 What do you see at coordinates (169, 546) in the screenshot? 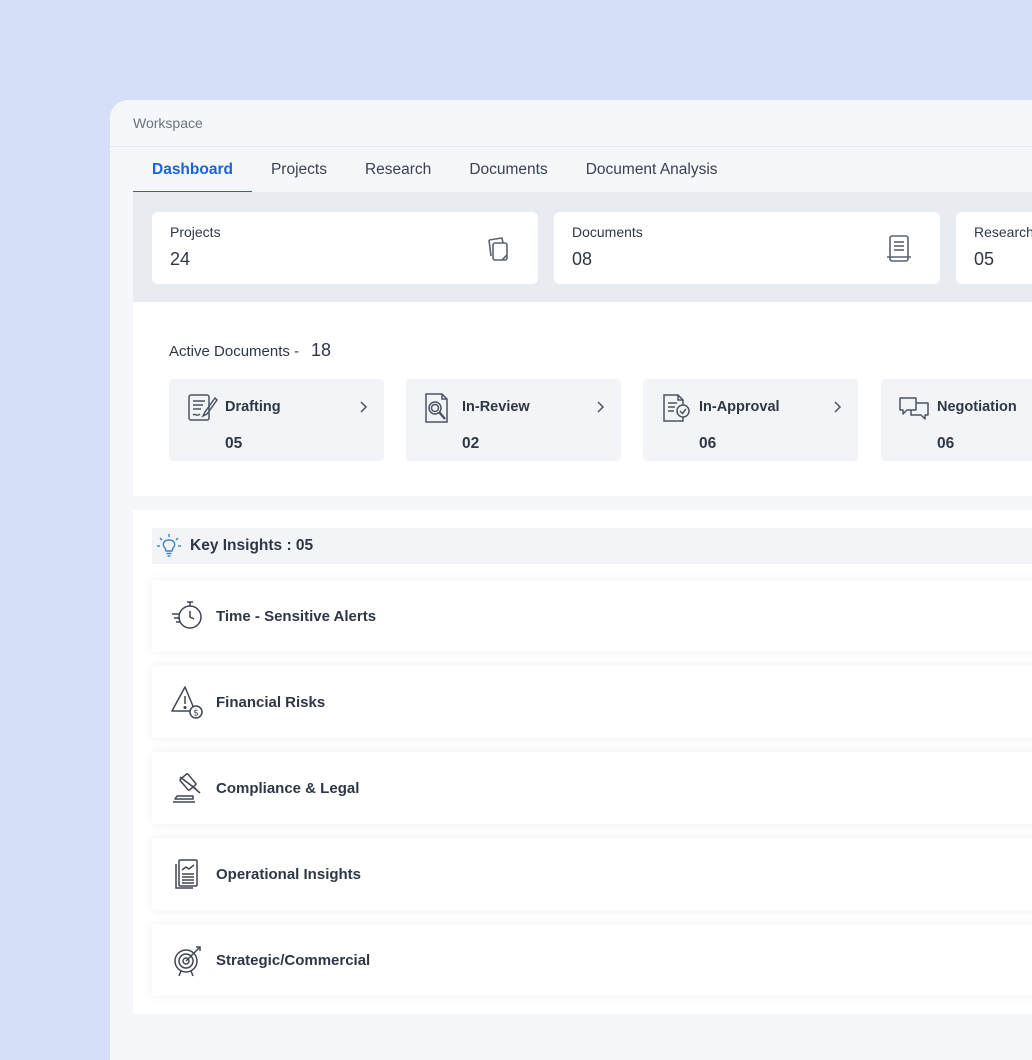
I see `lightbulb-icon` at bounding box center [169, 546].